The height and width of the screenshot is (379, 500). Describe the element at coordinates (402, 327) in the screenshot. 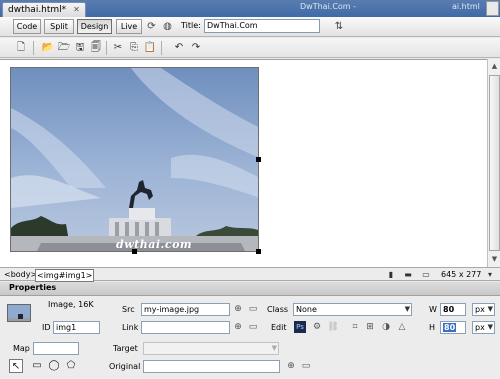

I see `sharpen-icon: △` at that location.